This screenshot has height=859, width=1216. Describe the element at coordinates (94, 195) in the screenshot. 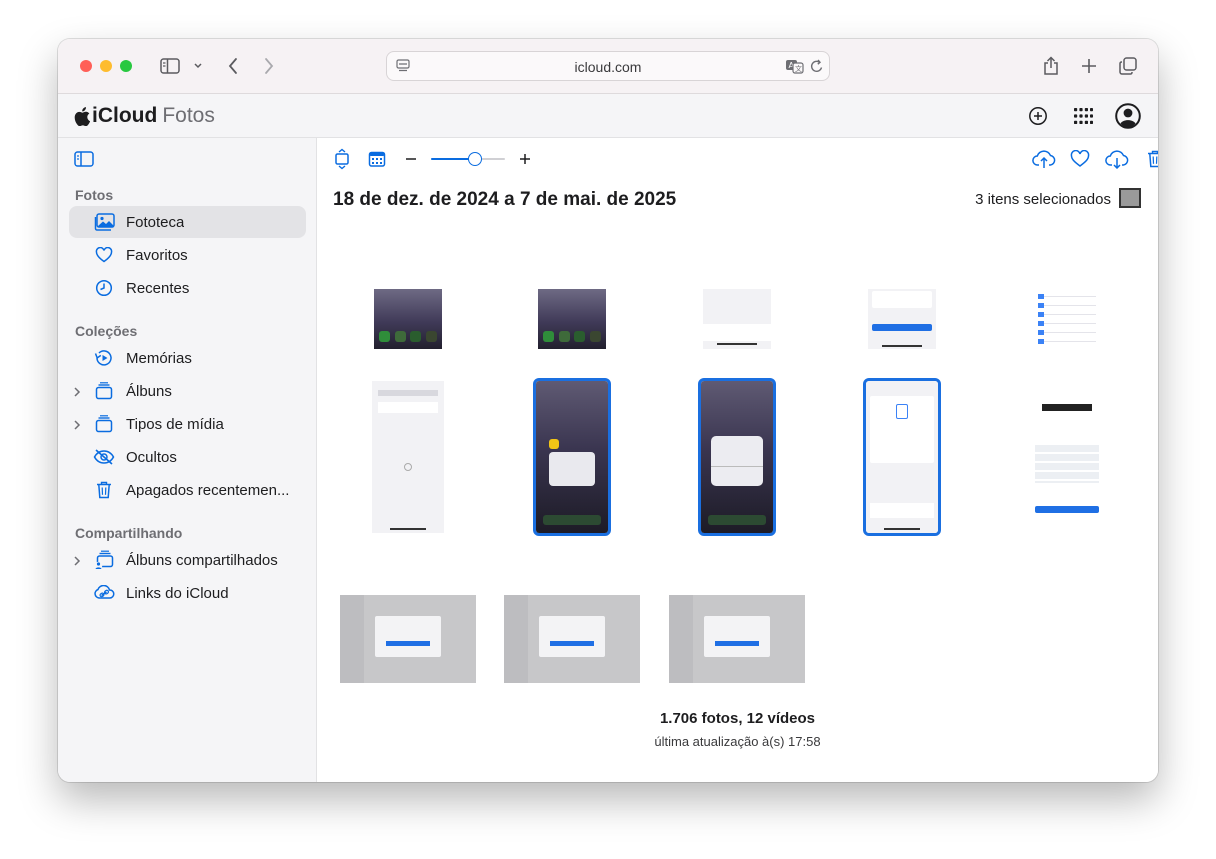

I see `section-title-fotos: Fotos` at that location.